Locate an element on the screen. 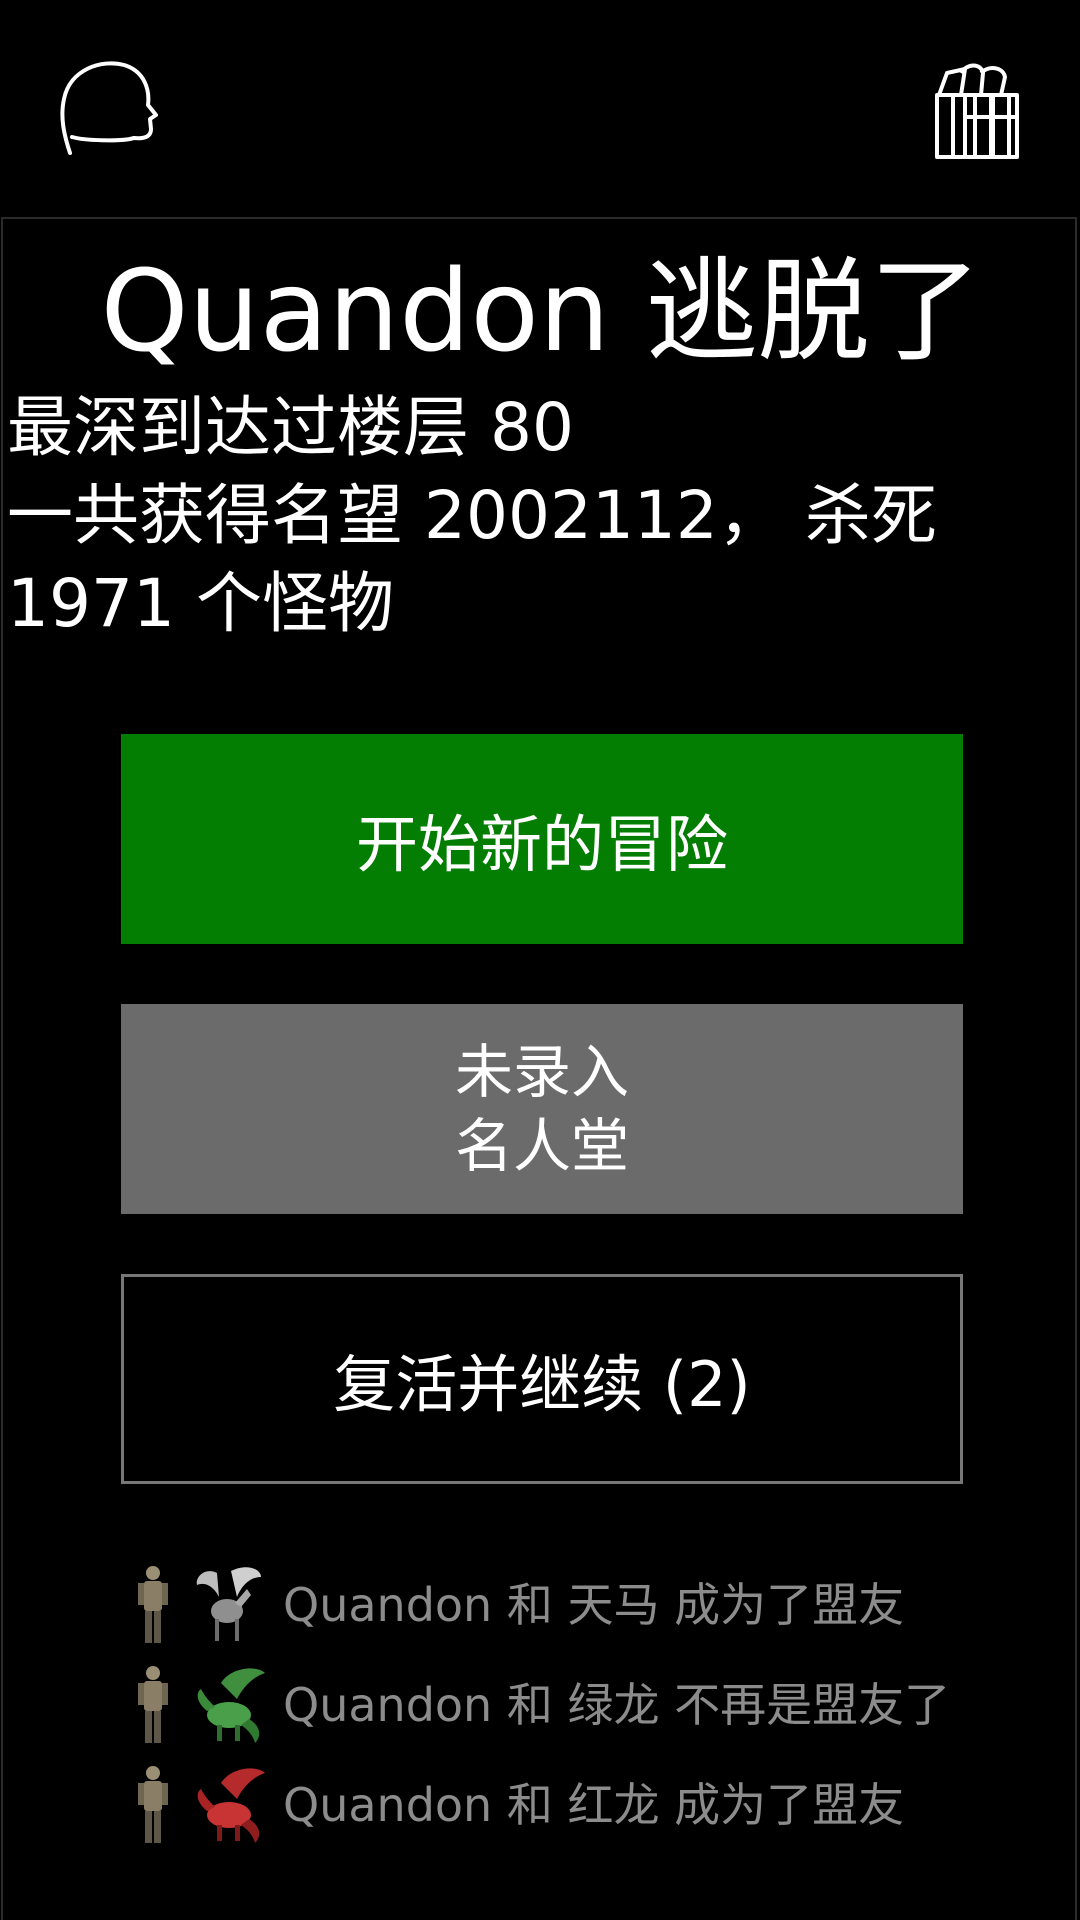 The image size is (1080, 1920). log-entry-text: Quandon 和 天马 成为了盟友 is located at coordinates (594, 1605).